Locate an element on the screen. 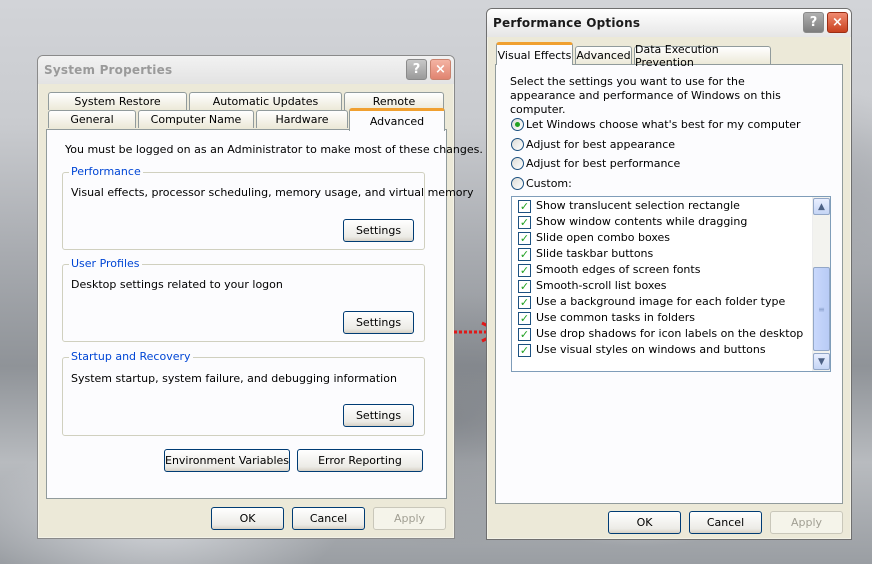 The width and height of the screenshot is (872, 564). tab-label: Hardware is located at coordinates (302, 119).